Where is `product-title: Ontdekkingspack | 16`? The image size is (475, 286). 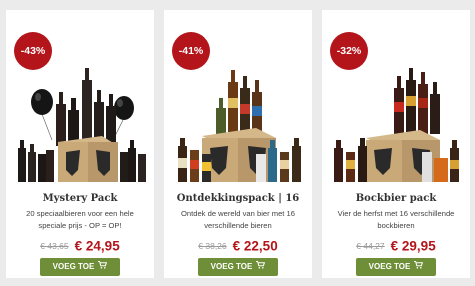
product-title: Ontdekkingspack | 16 is located at coordinates (238, 198).